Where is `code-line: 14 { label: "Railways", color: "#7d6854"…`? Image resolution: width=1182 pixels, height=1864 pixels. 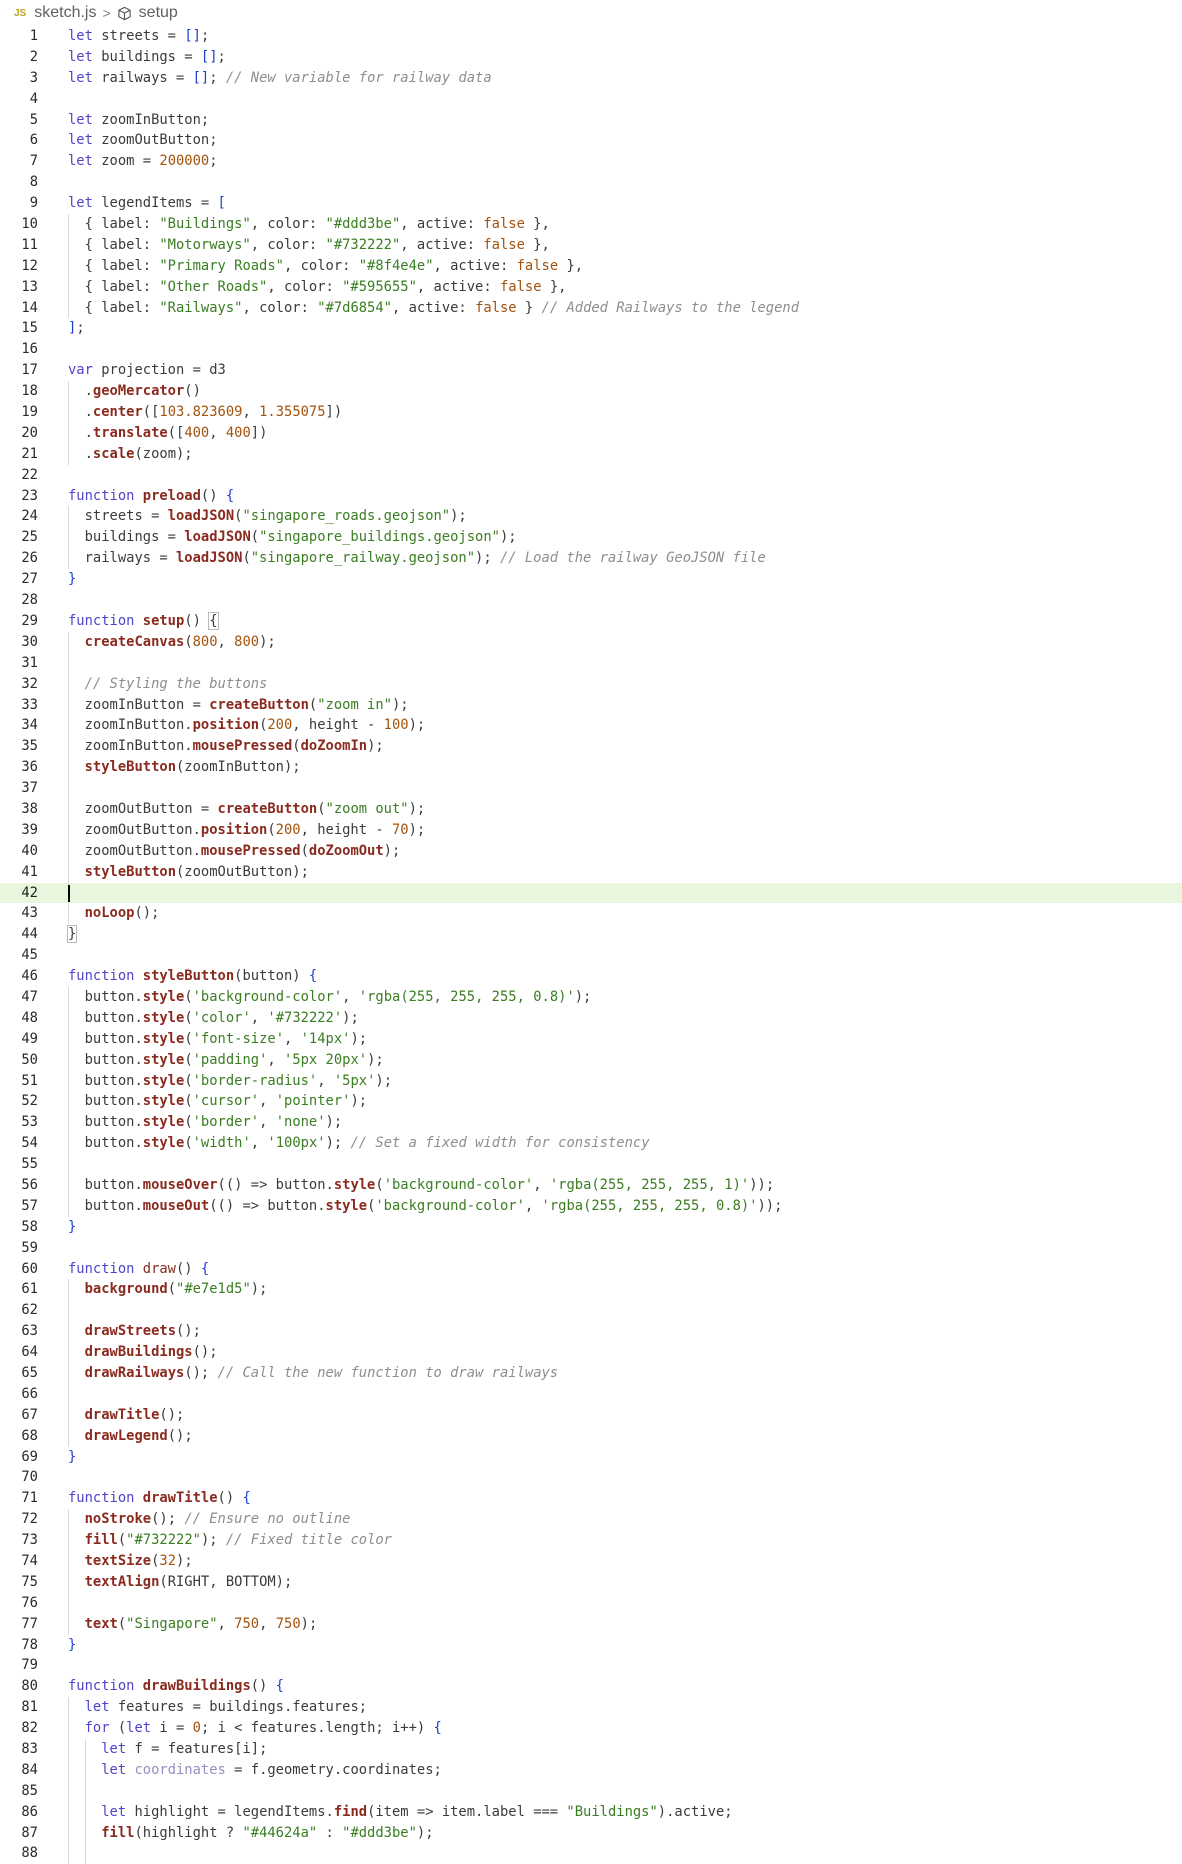
code-line: 14 { label: "Railways", color: "#7d6854"… is located at coordinates (591, 308).